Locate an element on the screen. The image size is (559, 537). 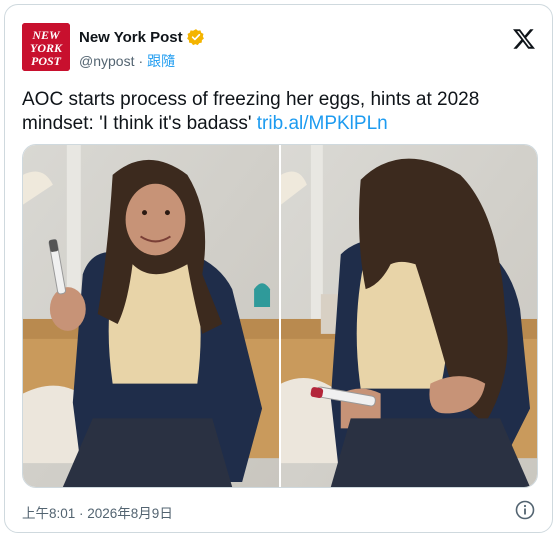
author-name-row: New York Post is located at coordinates (142, 37).